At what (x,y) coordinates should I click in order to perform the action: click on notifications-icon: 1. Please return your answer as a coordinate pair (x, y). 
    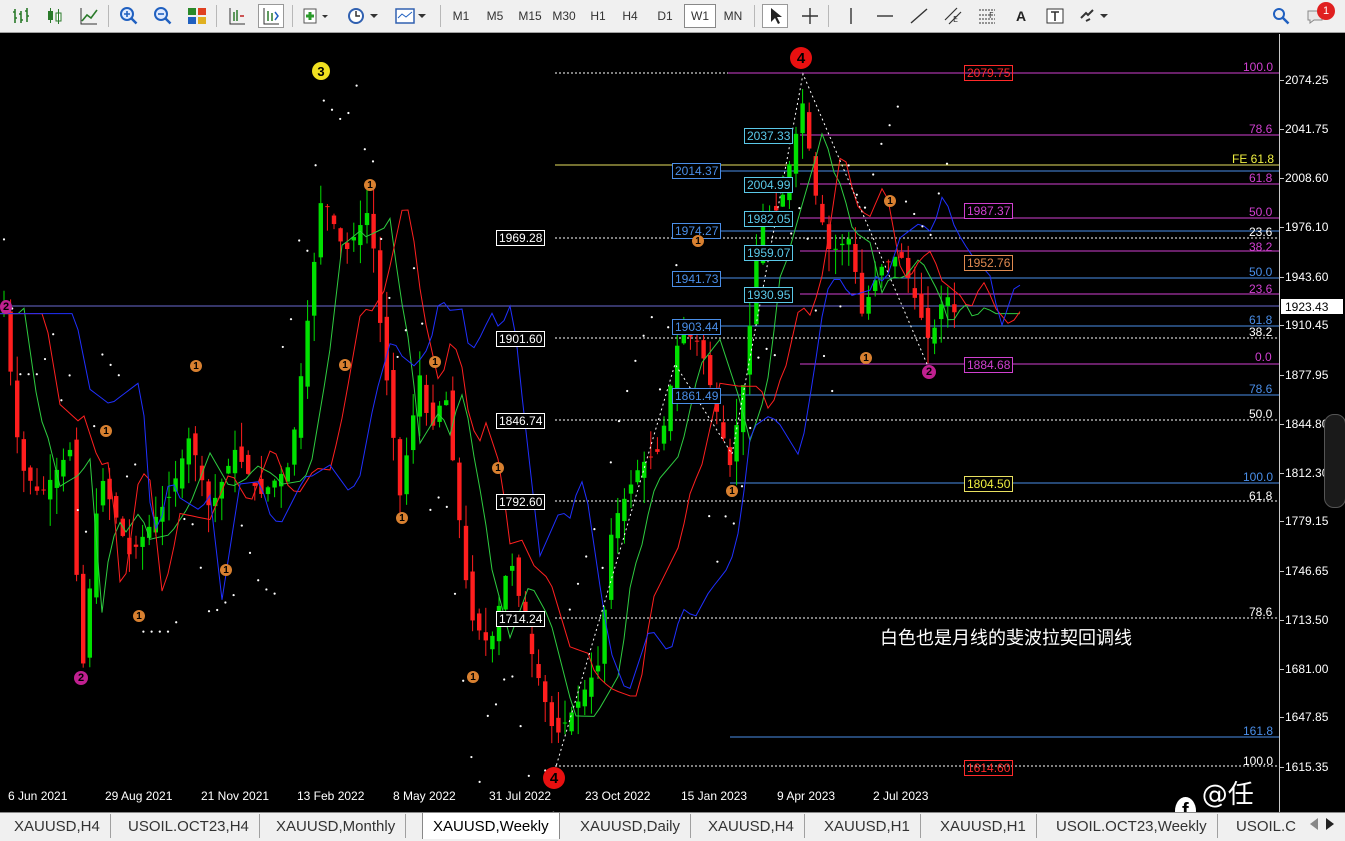
    Looking at the image, I should click on (1320, 15).